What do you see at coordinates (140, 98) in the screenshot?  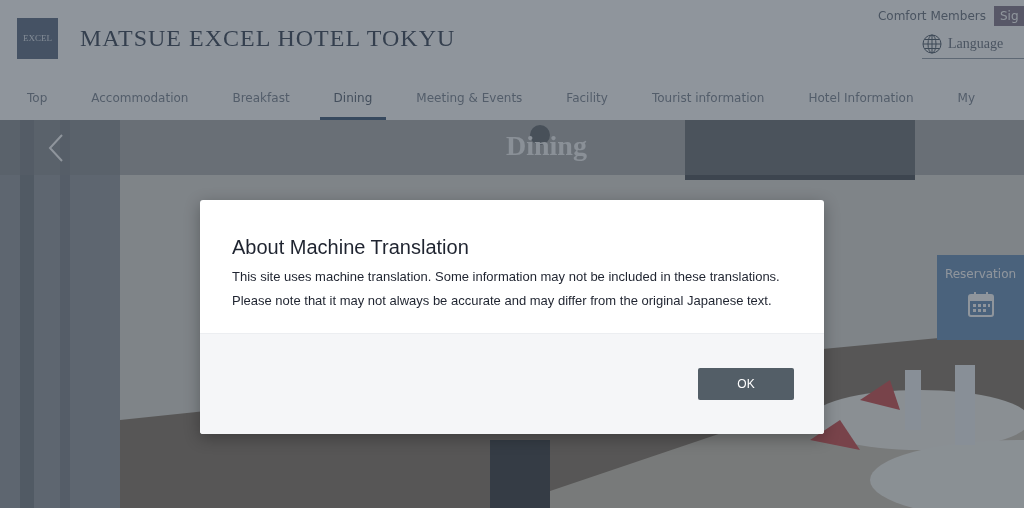 I see `nav-tab: Accommodation` at bounding box center [140, 98].